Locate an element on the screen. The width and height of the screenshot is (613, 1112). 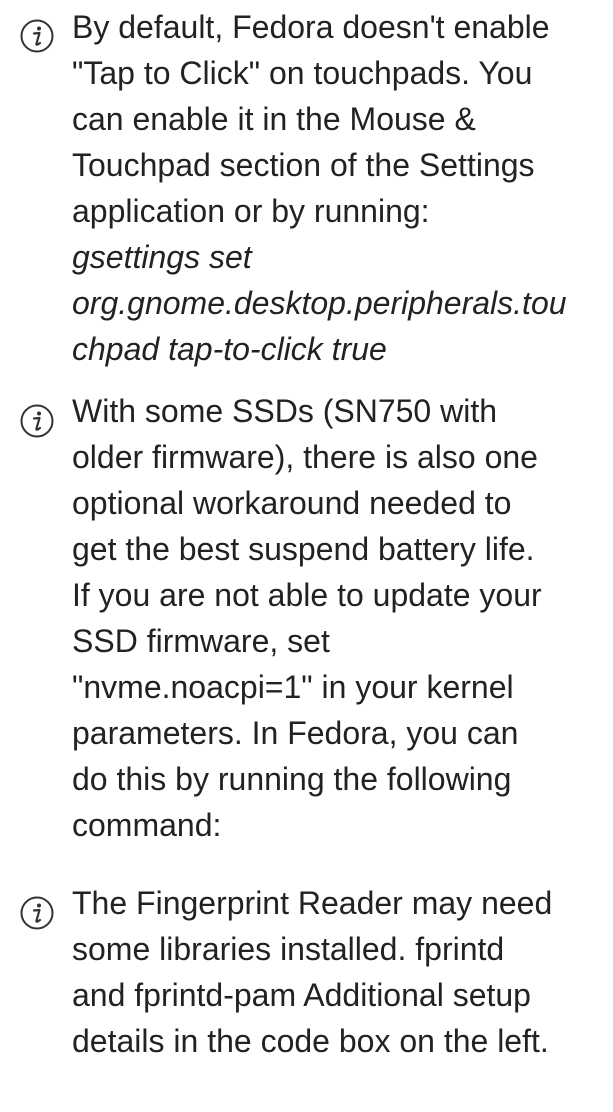
command-line: gsettings set is located at coordinates (162, 257).